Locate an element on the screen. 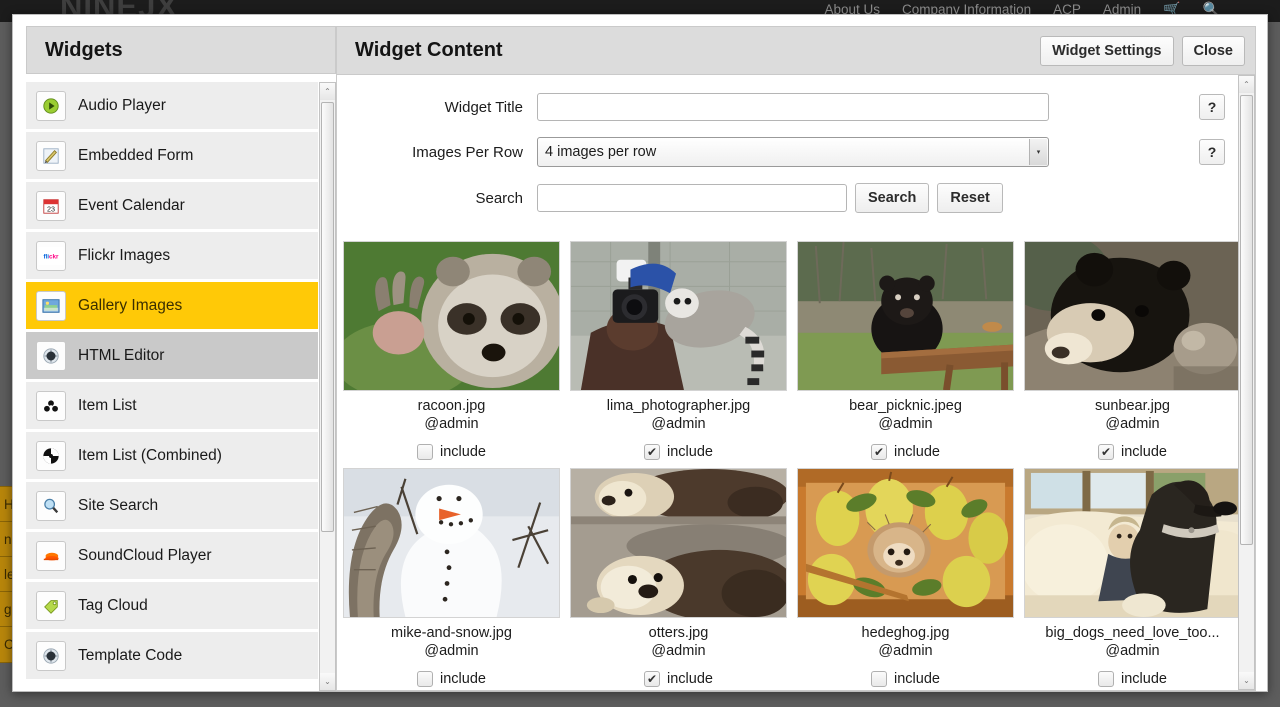  sidebar-item-audio-player: Audio Player is located at coordinates (172, 107).